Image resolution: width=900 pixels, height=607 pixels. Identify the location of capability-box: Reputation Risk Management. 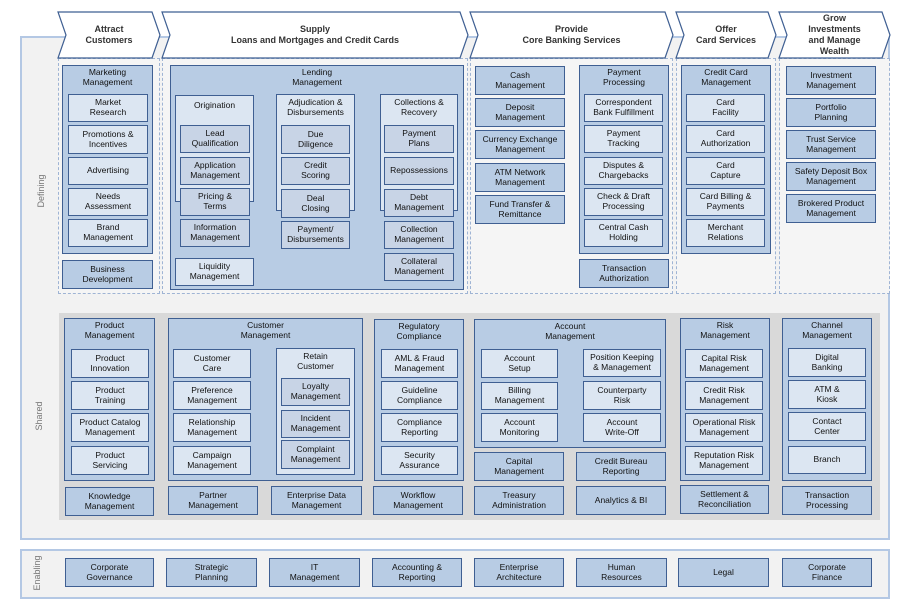
(724, 460).